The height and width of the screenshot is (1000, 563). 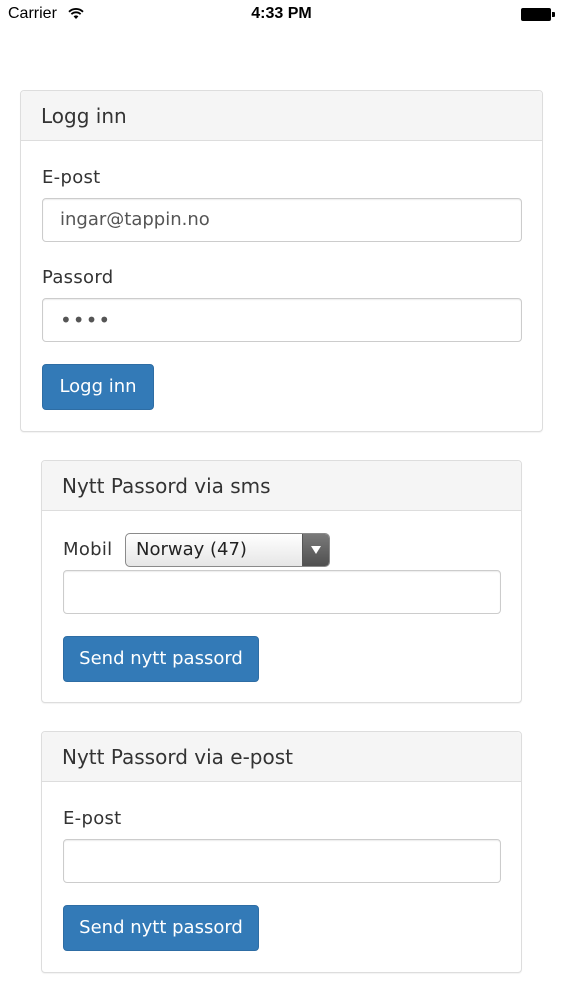 What do you see at coordinates (281, 486) in the screenshot?
I see `sms-reset-panel-title: Nytt Passord via sms` at bounding box center [281, 486].